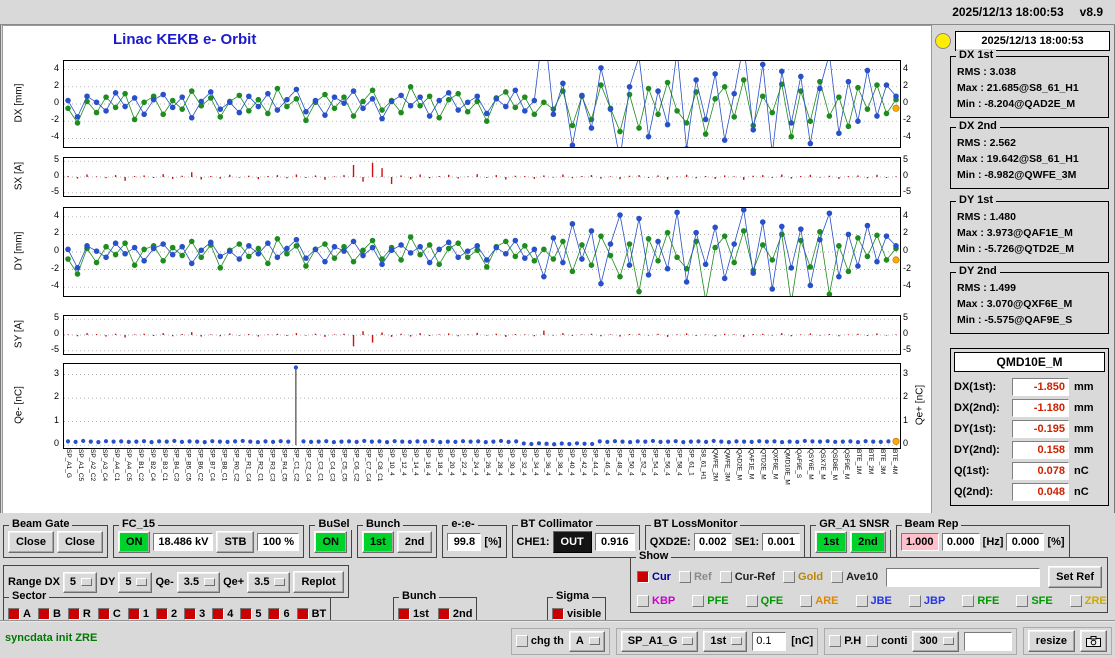  What do you see at coordinates (56, 214) in the screenshot?
I see `y-tick-label: 4` at bounding box center [56, 214].